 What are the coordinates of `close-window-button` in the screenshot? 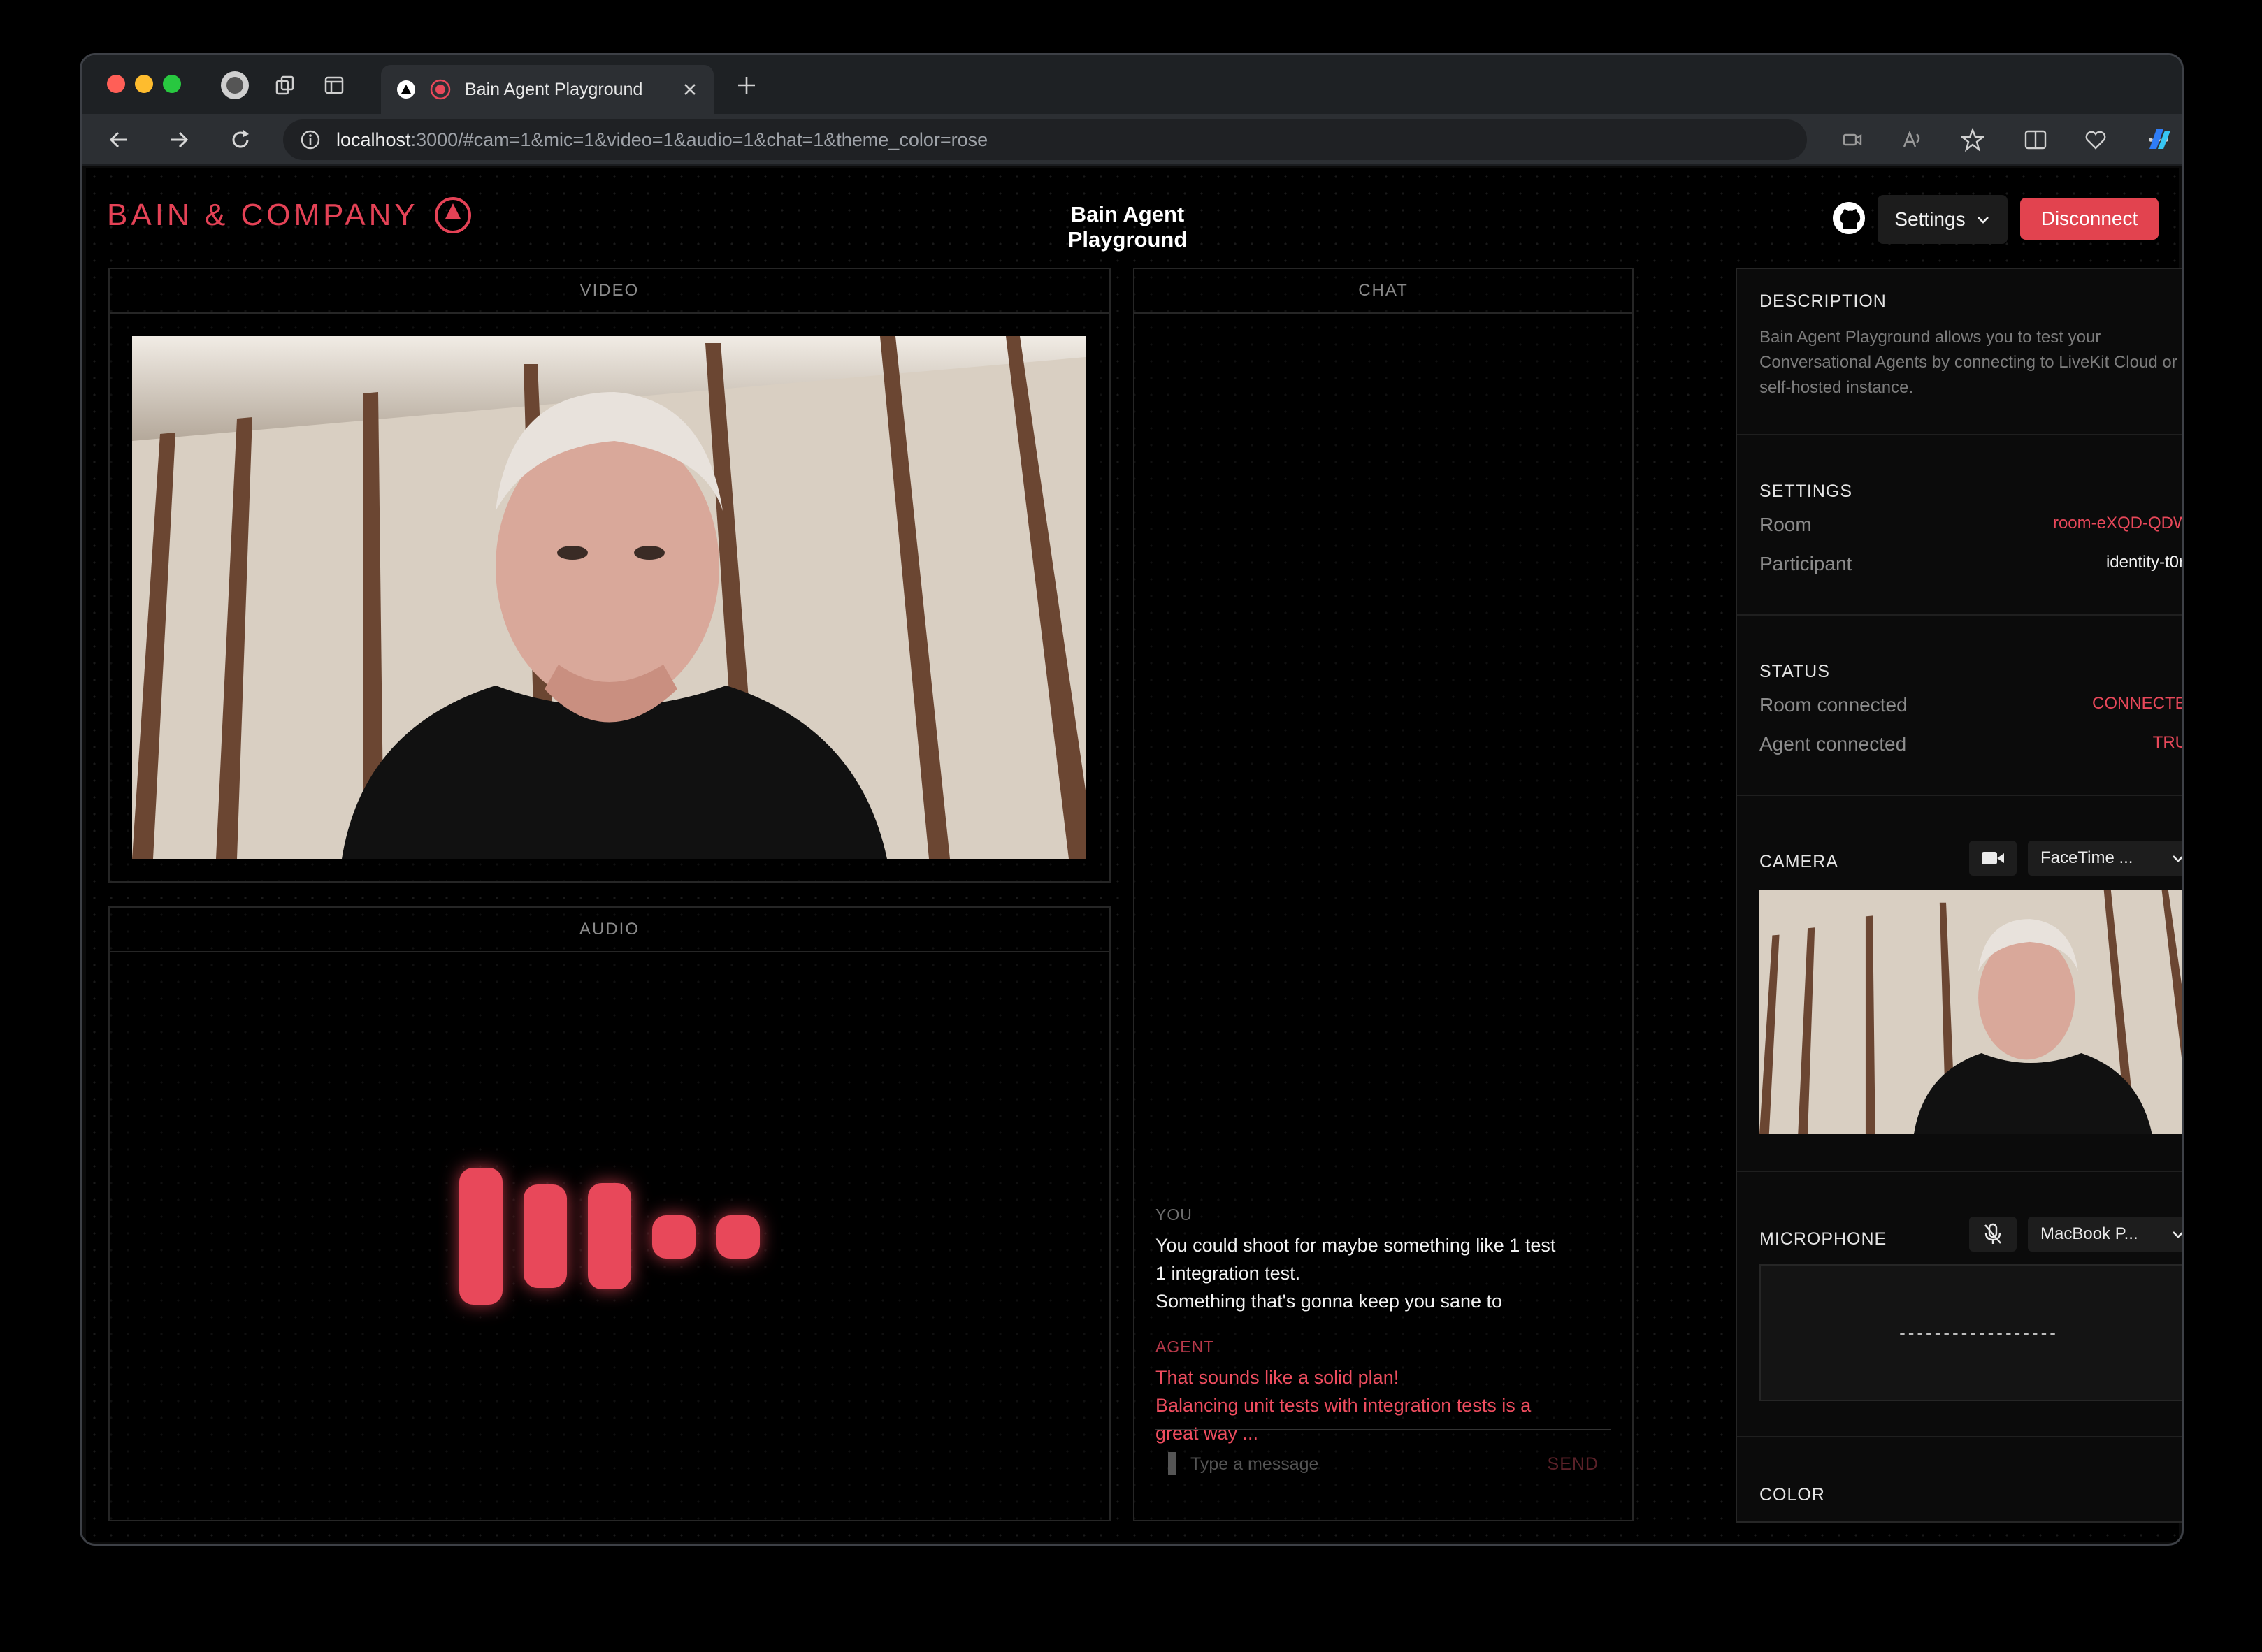 It's located at (116, 84).